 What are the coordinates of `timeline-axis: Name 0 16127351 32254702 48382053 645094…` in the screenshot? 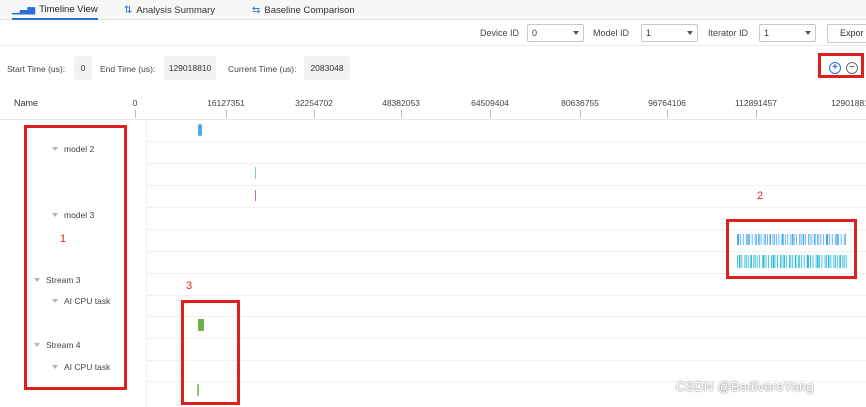 It's located at (433, 106).